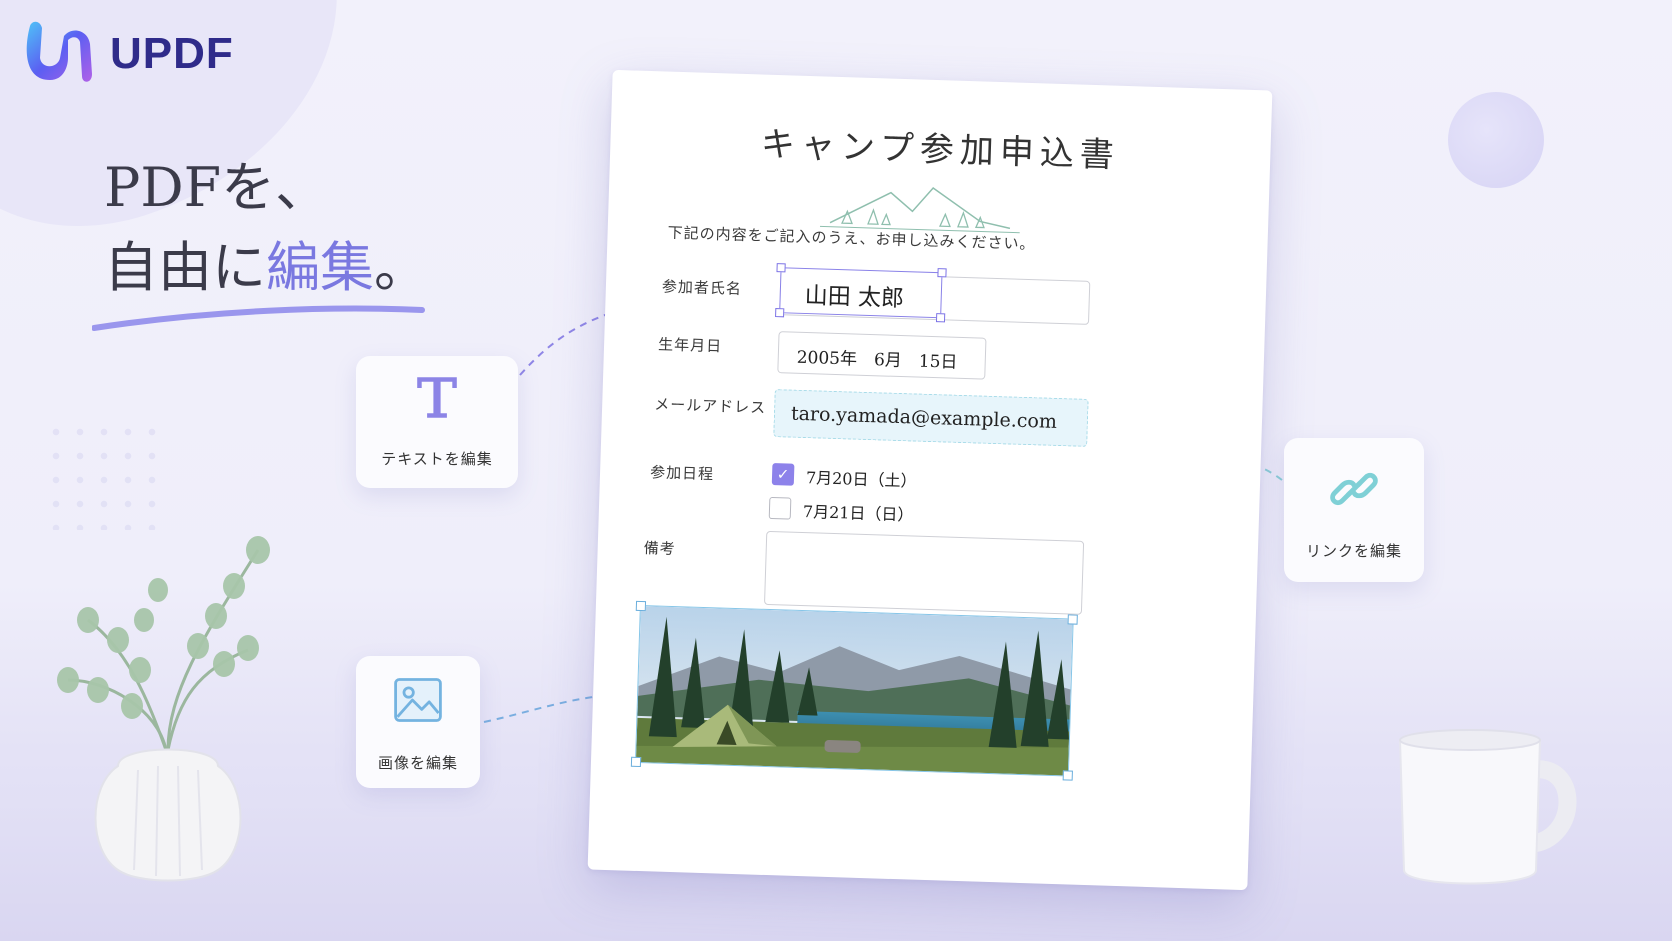  I want to click on edit-link-button: リンクを編集, so click(1354, 510).